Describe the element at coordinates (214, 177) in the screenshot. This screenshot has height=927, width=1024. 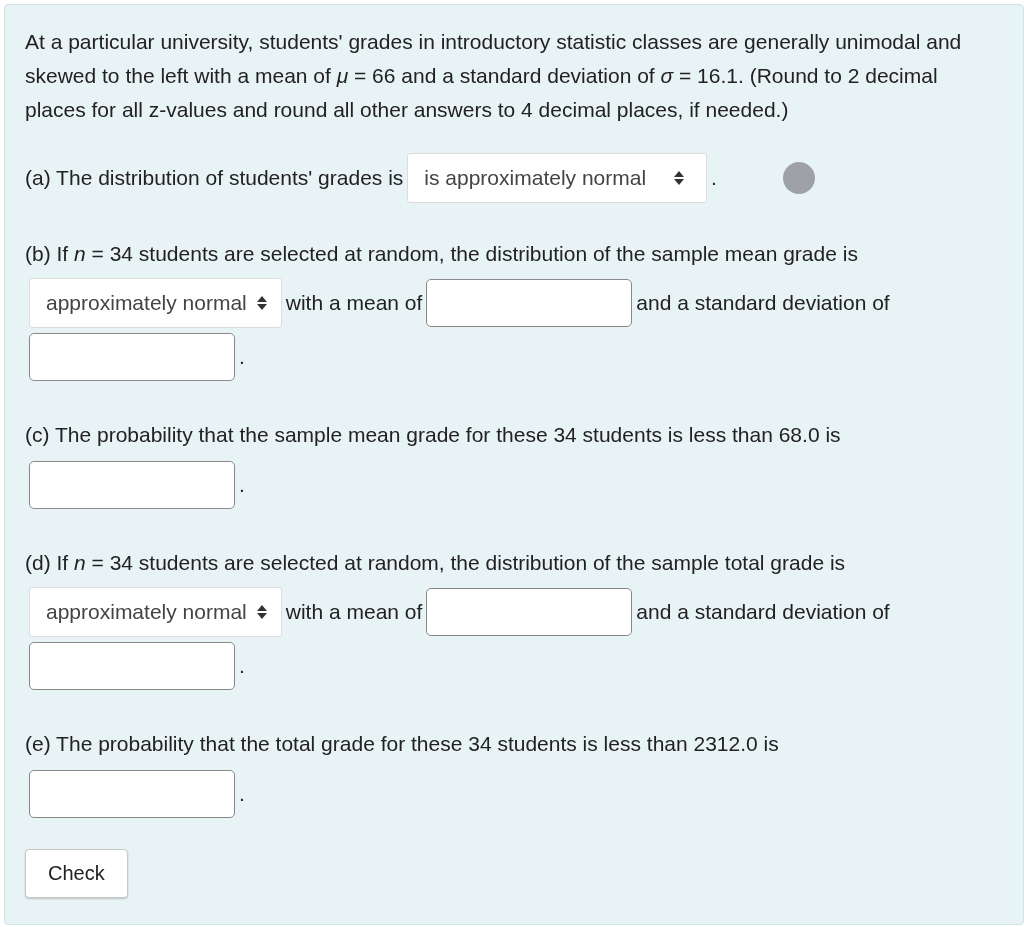
I see `question-text: (a) The distribution of students' grades is` at that location.